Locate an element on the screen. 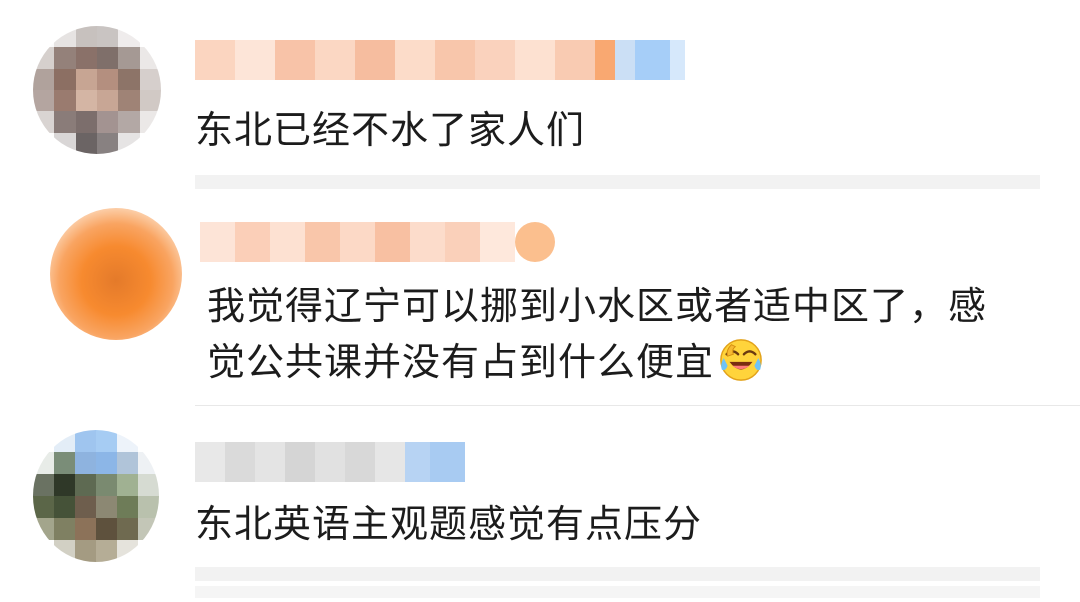 The height and width of the screenshot is (602, 1080). comment-text-line: 觉公共课并没有占到什么便宜 is located at coordinates (637, 362).